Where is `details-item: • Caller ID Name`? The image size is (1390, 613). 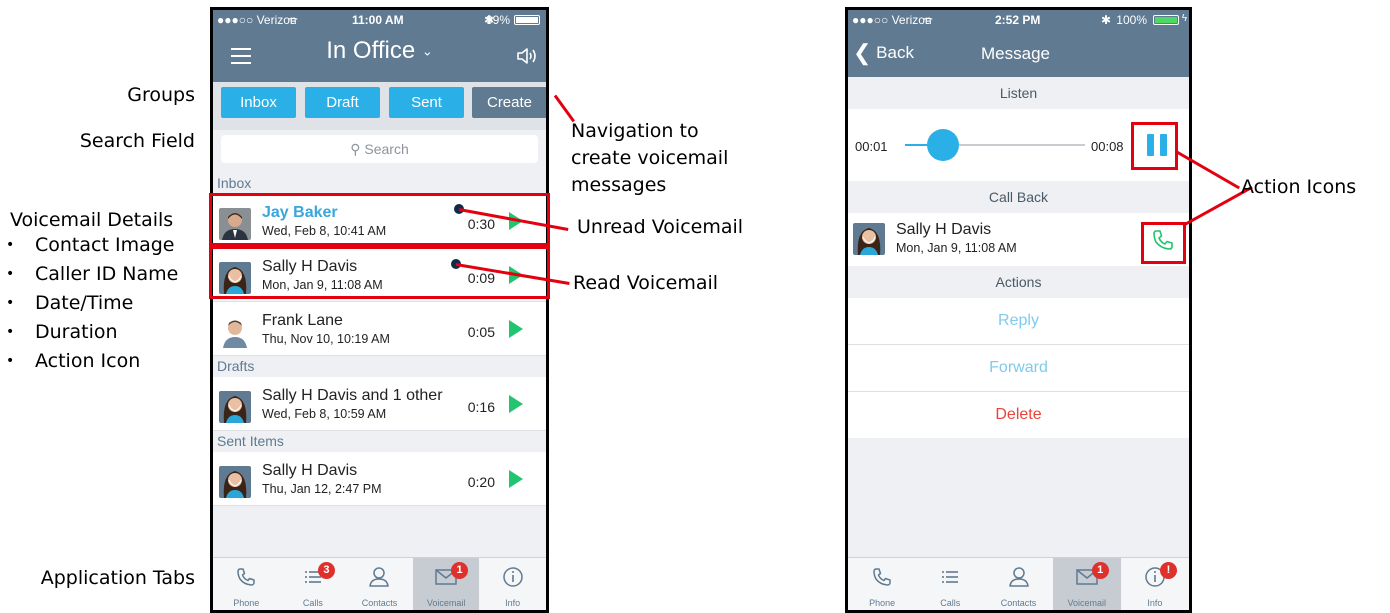
details-item: • Caller ID Name is located at coordinates (92, 273).